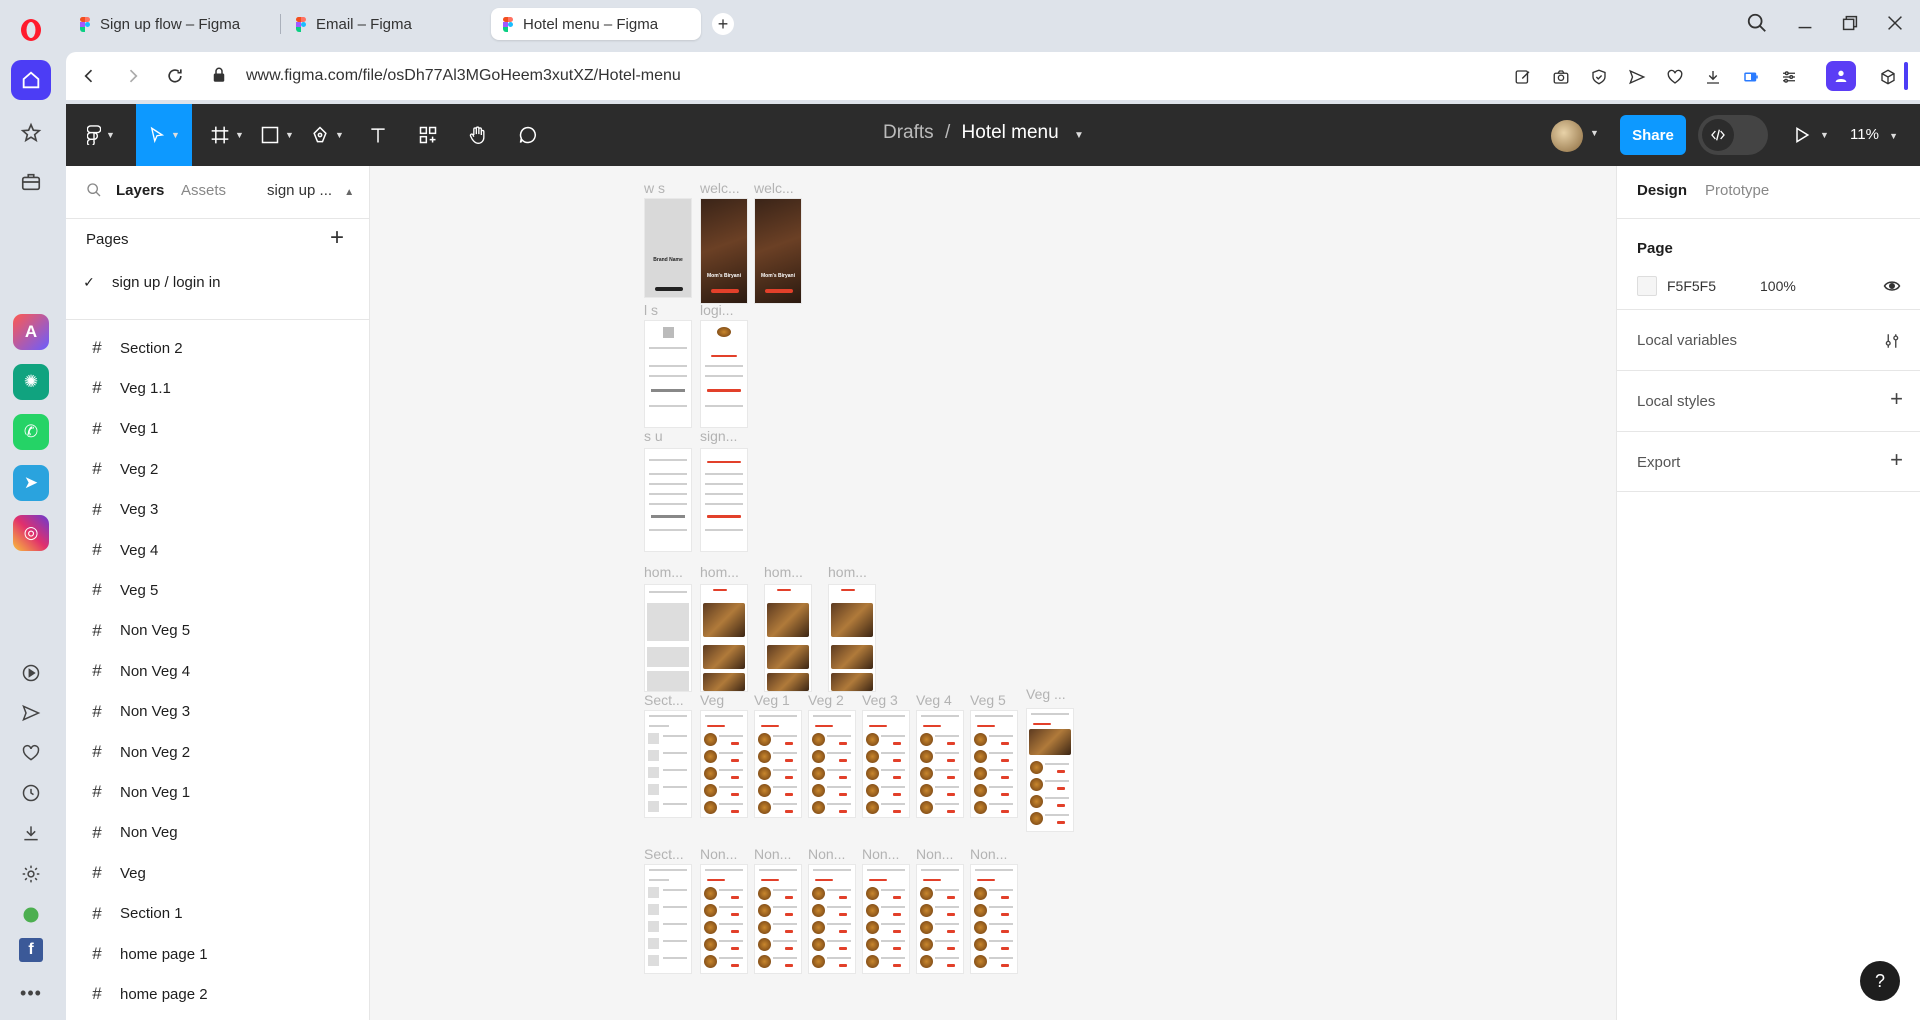 Image resolution: width=1920 pixels, height=1020 pixels. I want to click on profile-icon, so click(1841, 76).